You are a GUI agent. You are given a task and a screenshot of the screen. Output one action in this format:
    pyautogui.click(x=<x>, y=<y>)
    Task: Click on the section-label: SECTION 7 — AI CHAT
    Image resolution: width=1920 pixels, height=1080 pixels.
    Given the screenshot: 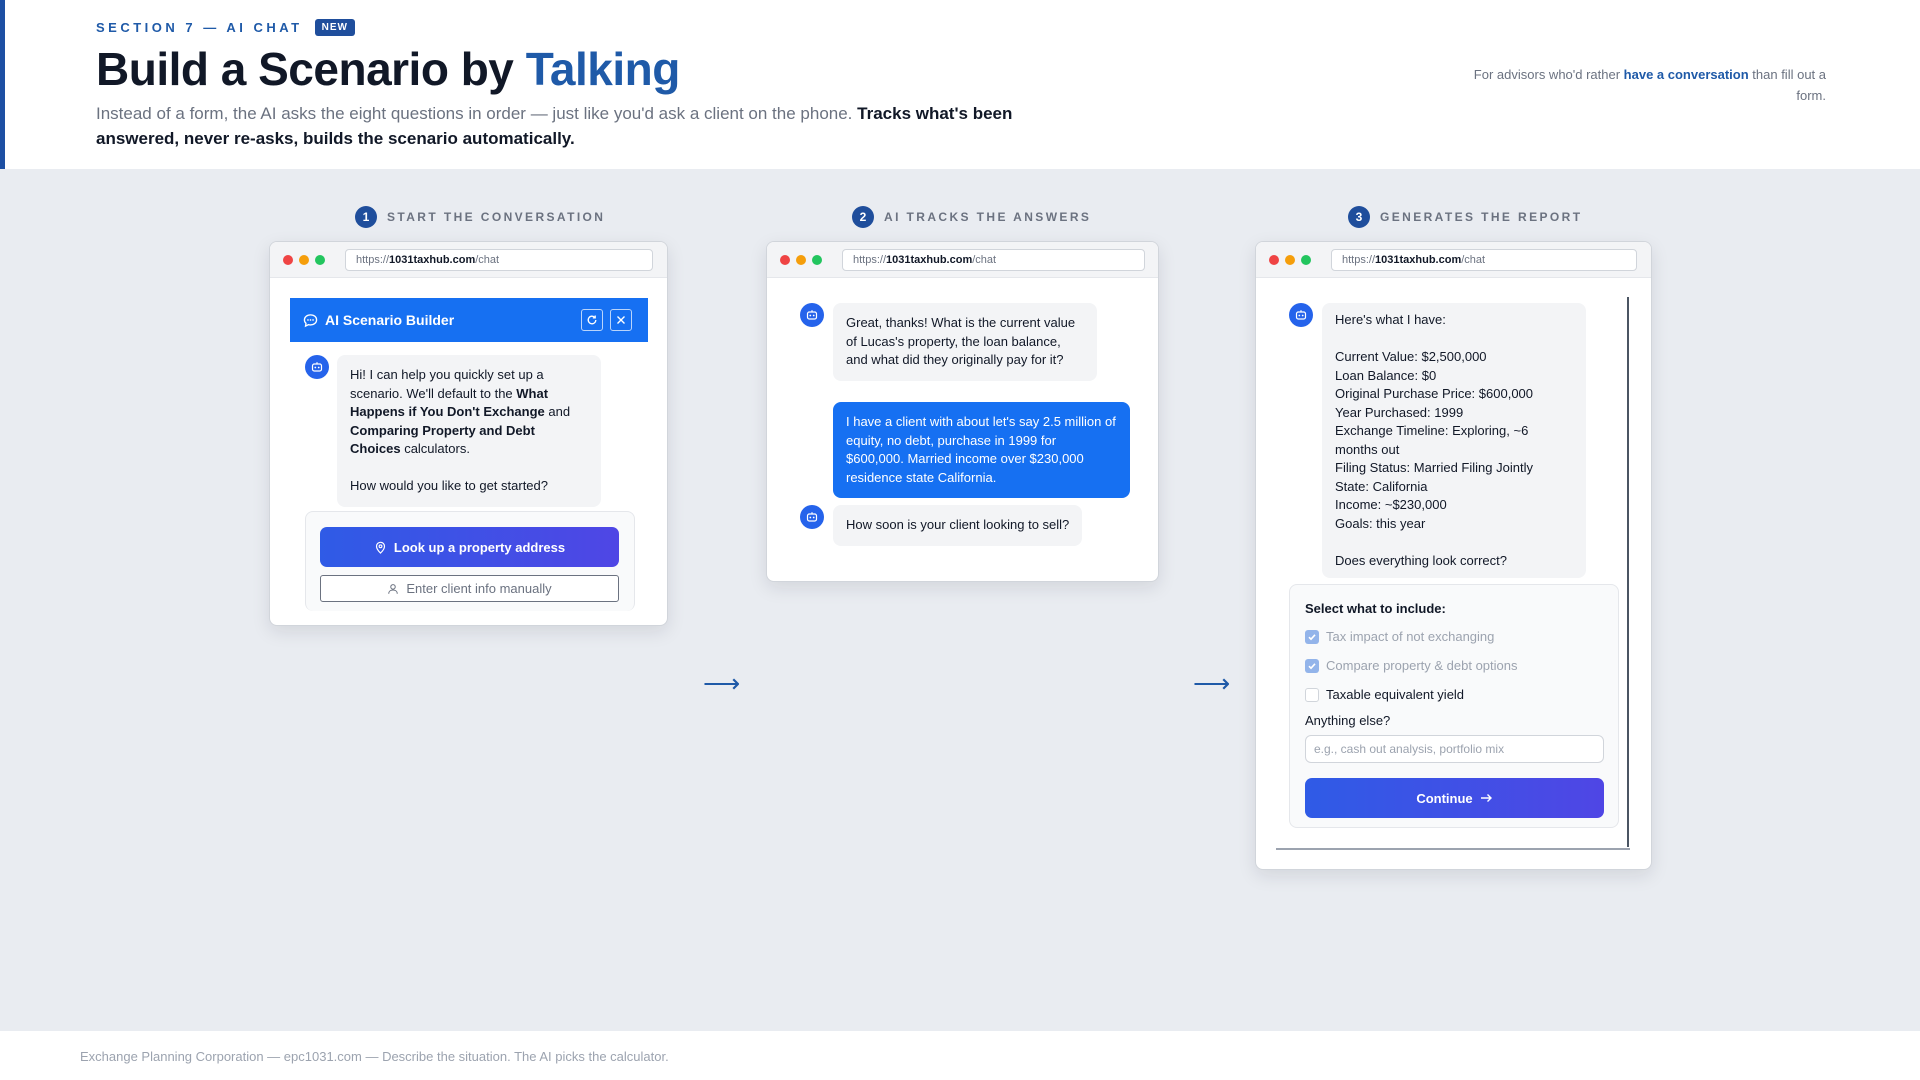 What is the action you would take?
    pyautogui.click(x=199, y=27)
    